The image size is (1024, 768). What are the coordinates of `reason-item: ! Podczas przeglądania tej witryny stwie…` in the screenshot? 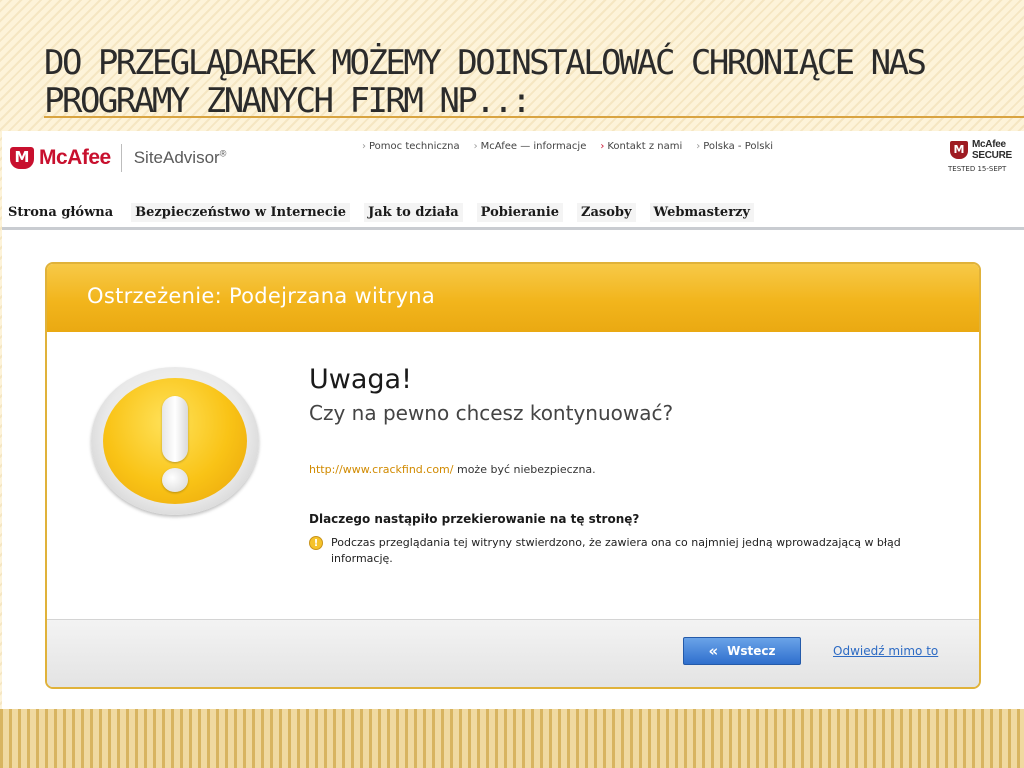 It's located at (619, 551).